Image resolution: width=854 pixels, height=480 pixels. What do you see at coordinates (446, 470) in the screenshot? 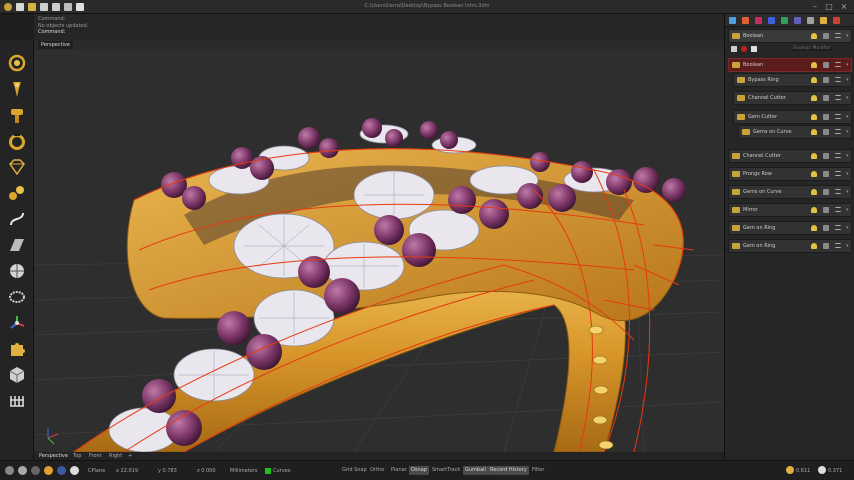
I see `smarttrack-toggle: SmartTrack` at bounding box center [446, 470].